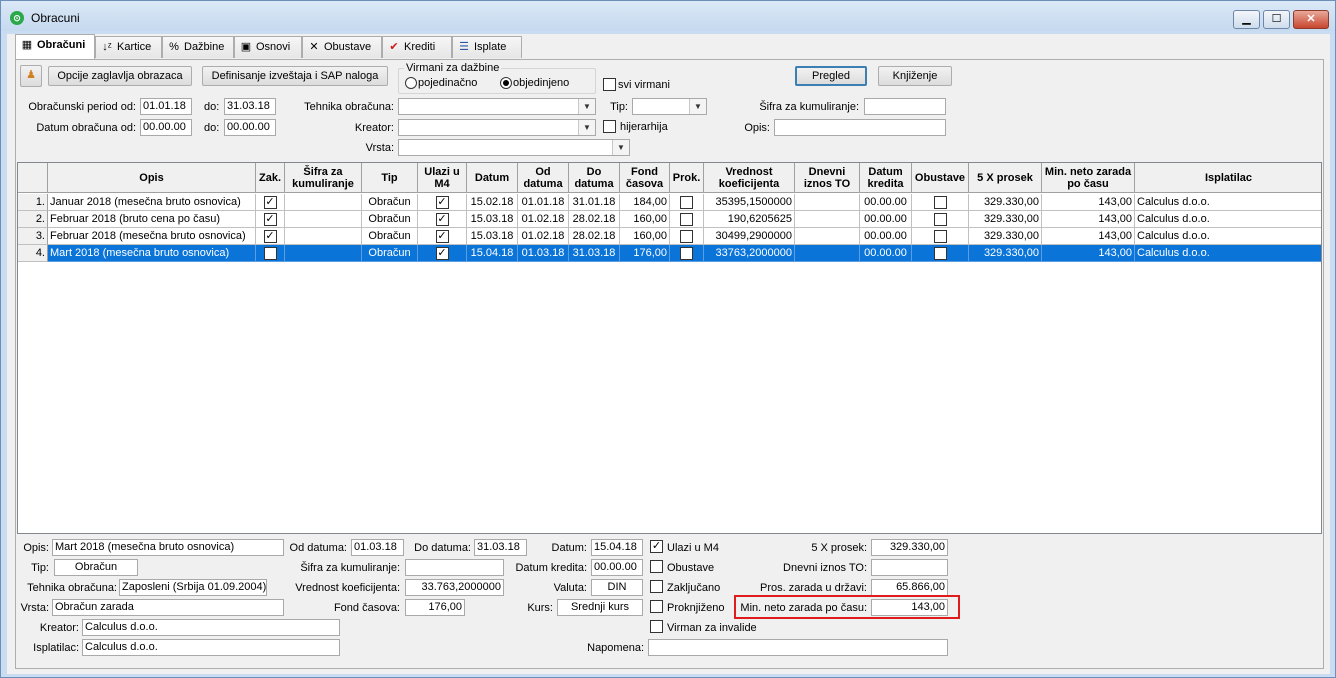 This screenshot has height=678, width=1336. I want to click on cell-do: 28.02.18, so click(594, 219).